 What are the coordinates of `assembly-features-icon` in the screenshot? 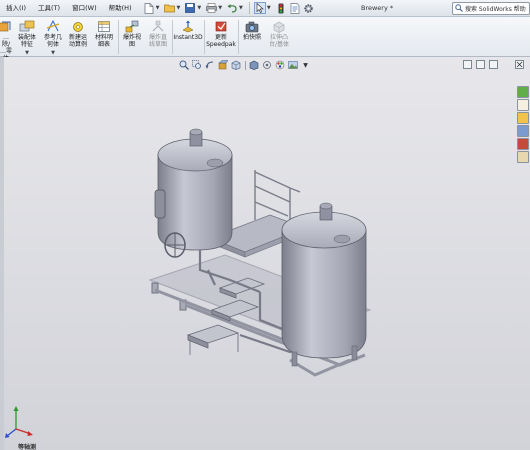 It's located at (27, 26).